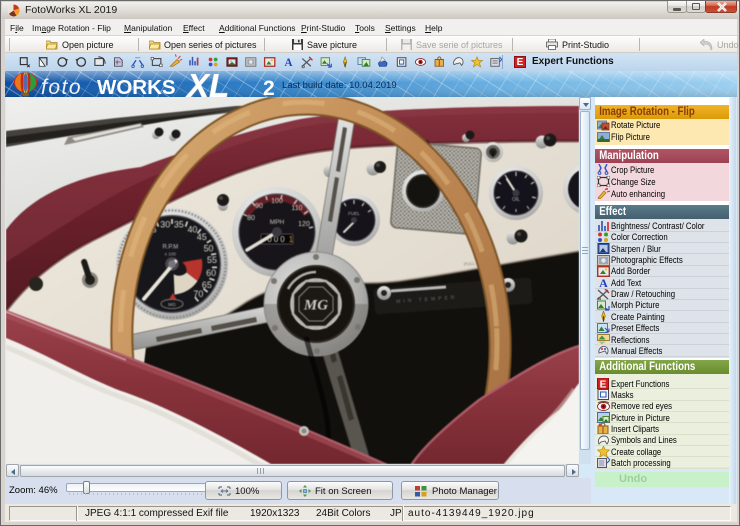 This screenshot has height=526, width=740. I want to click on svg-text: 60, so click(211, 273).